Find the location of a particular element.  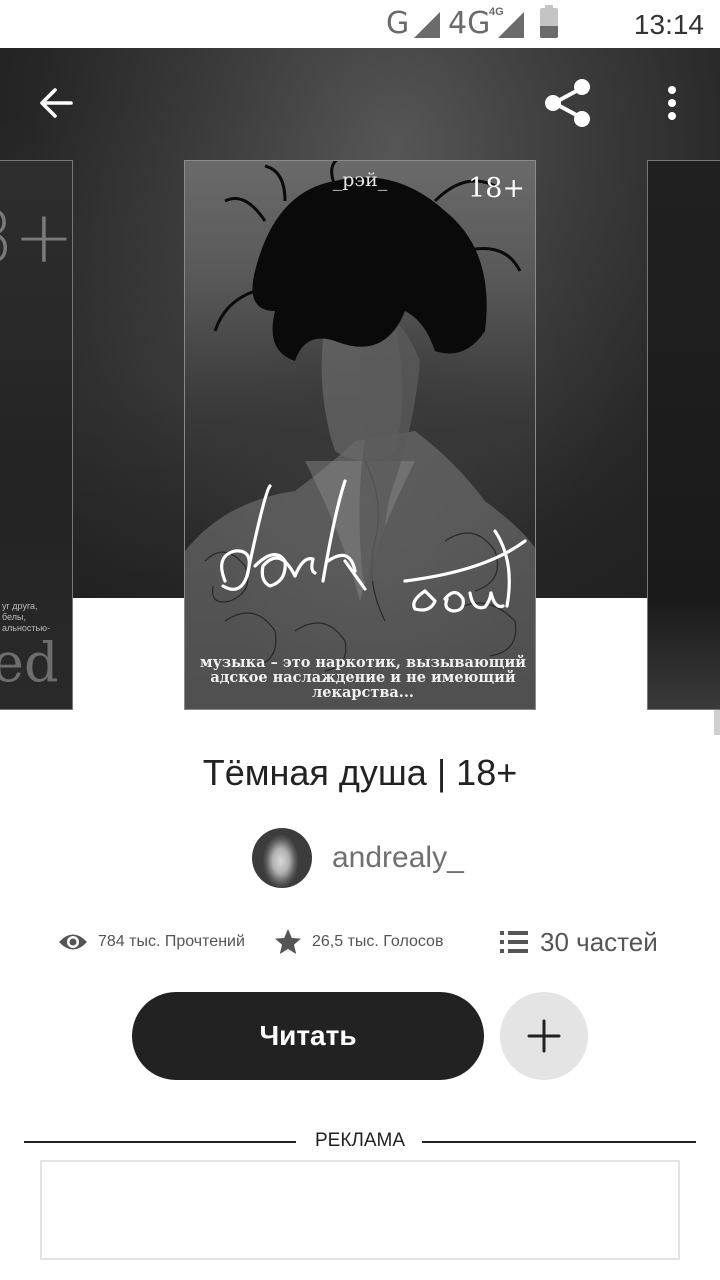

back-button is located at coordinates (56, 103).